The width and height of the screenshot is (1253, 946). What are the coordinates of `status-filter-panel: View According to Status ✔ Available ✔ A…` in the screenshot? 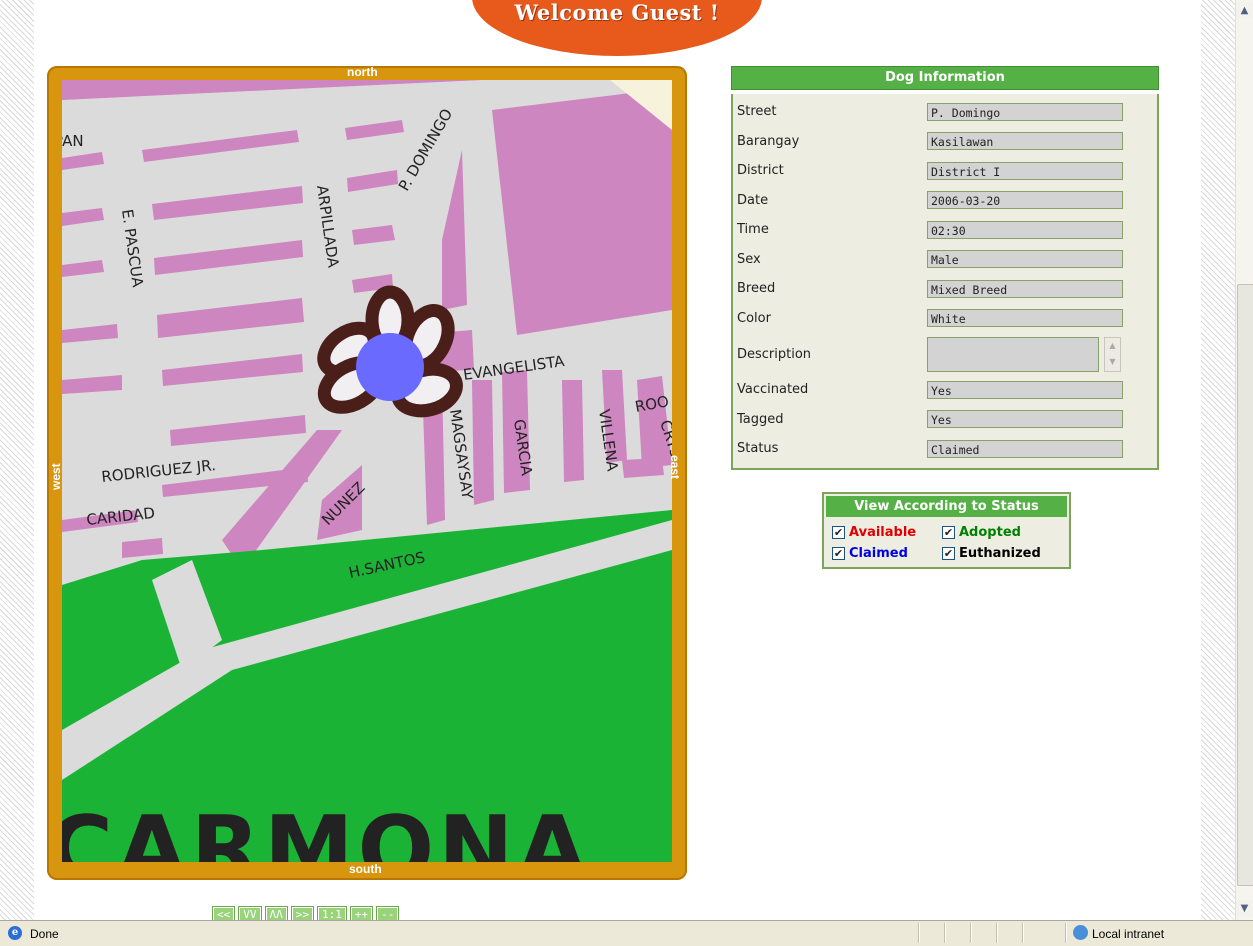 It's located at (946, 530).